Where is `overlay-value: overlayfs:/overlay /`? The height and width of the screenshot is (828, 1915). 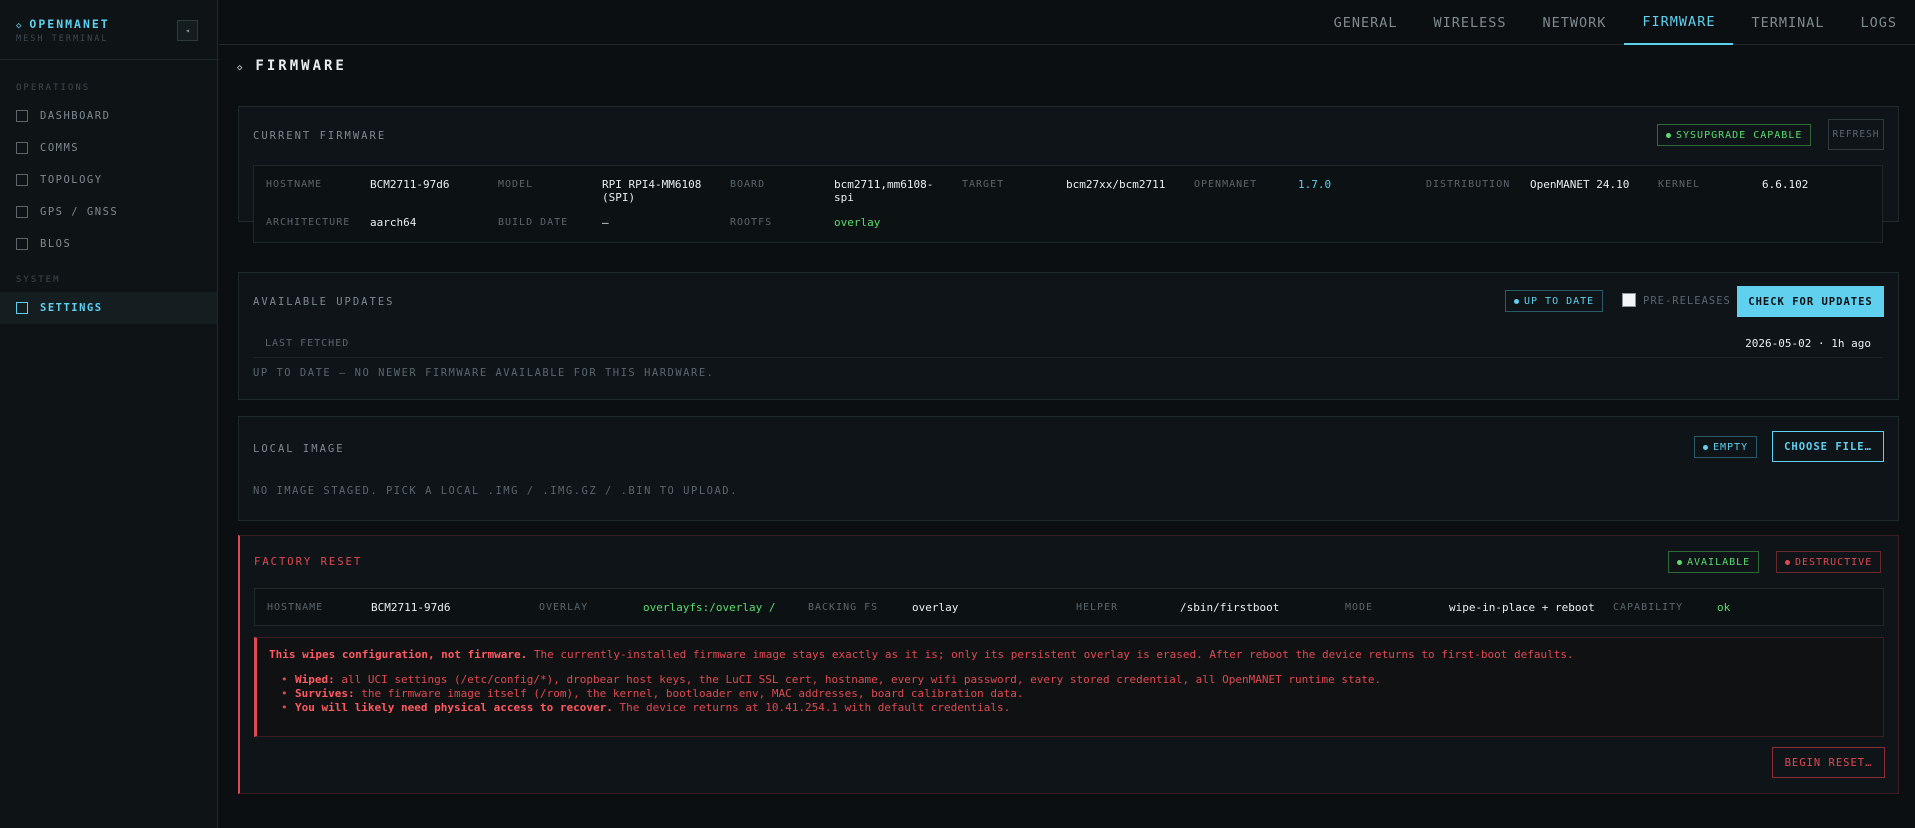 overlay-value: overlayfs:/overlay / is located at coordinates (709, 607).